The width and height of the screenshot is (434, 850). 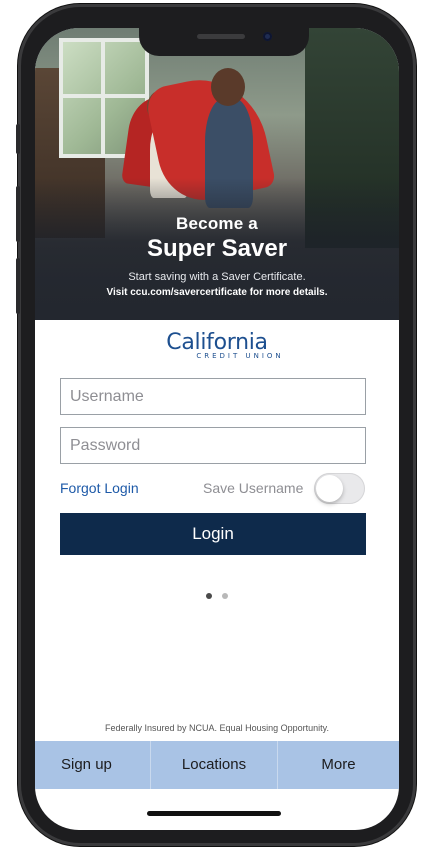 I want to click on toggle-knob, so click(x=329, y=488).